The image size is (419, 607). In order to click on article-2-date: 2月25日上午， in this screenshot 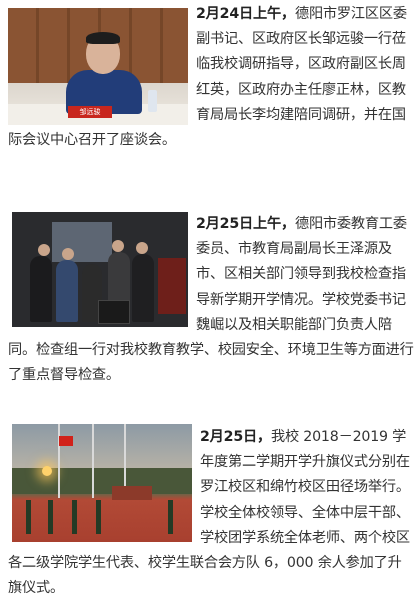, I will do `click(245, 224)`.